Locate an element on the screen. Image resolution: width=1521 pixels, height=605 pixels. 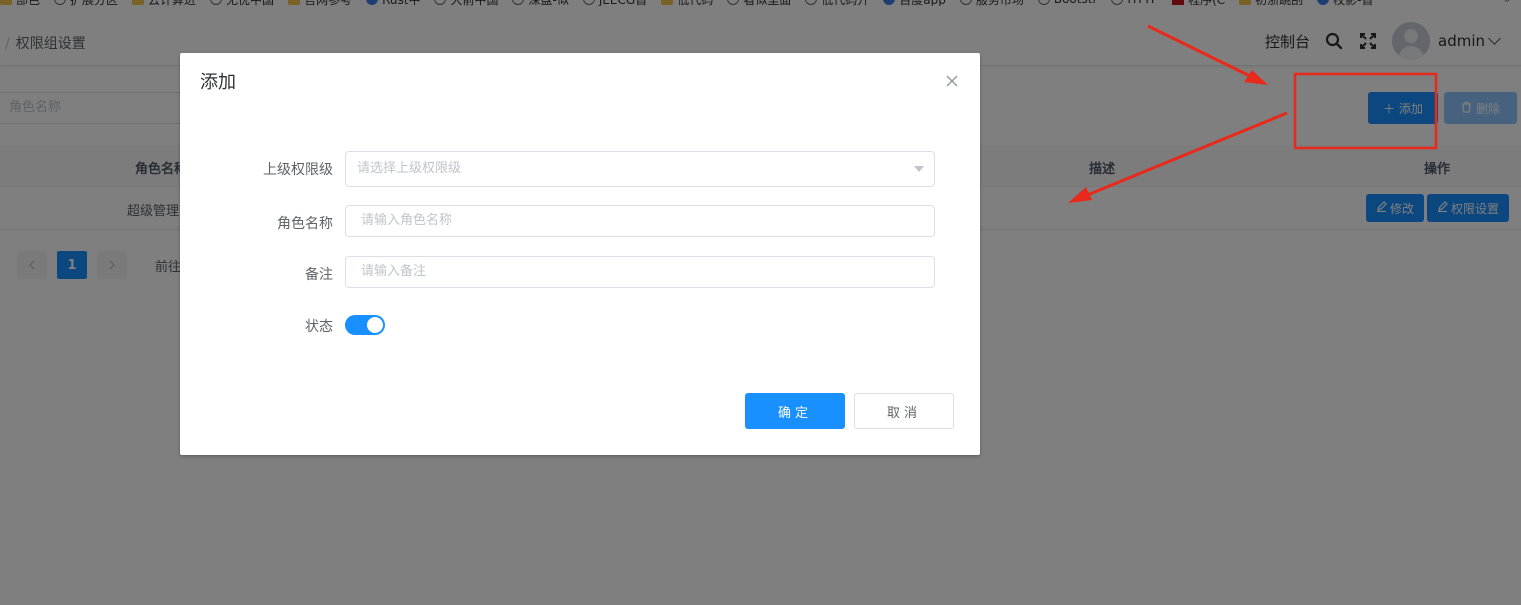
remark-input: 请输入备注 is located at coordinates (640, 272).